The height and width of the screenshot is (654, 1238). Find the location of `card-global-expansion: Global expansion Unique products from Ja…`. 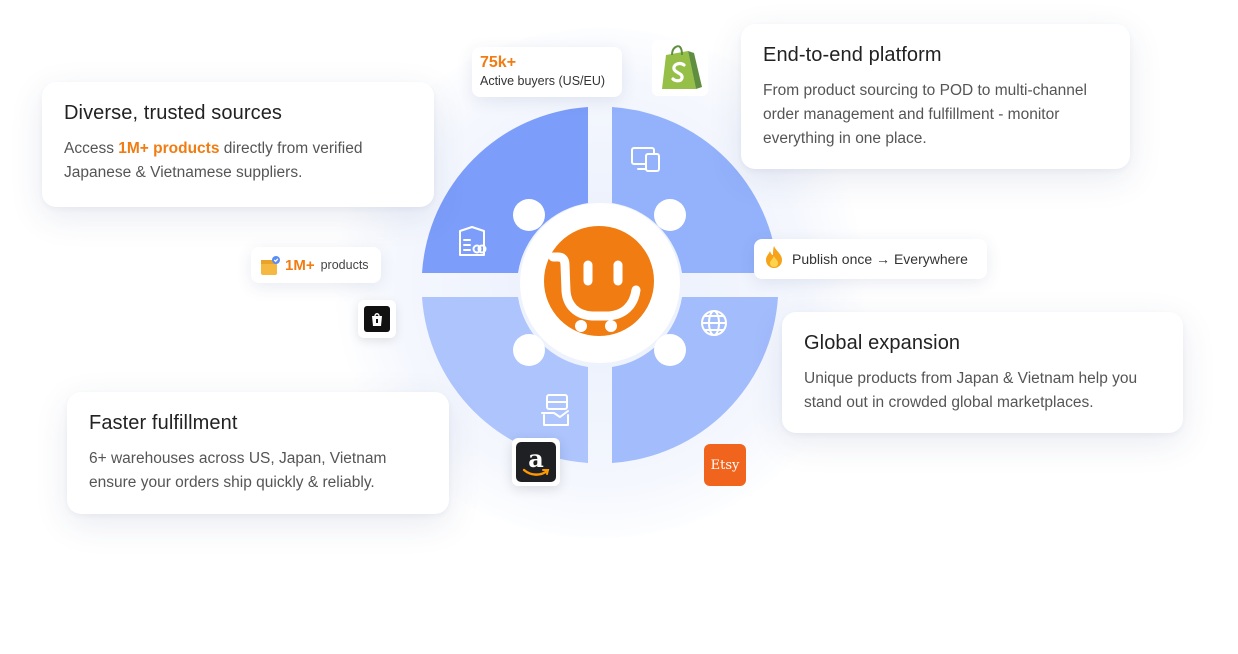

card-global-expansion: Global expansion Unique products from Ja… is located at coordinates (982, 372).